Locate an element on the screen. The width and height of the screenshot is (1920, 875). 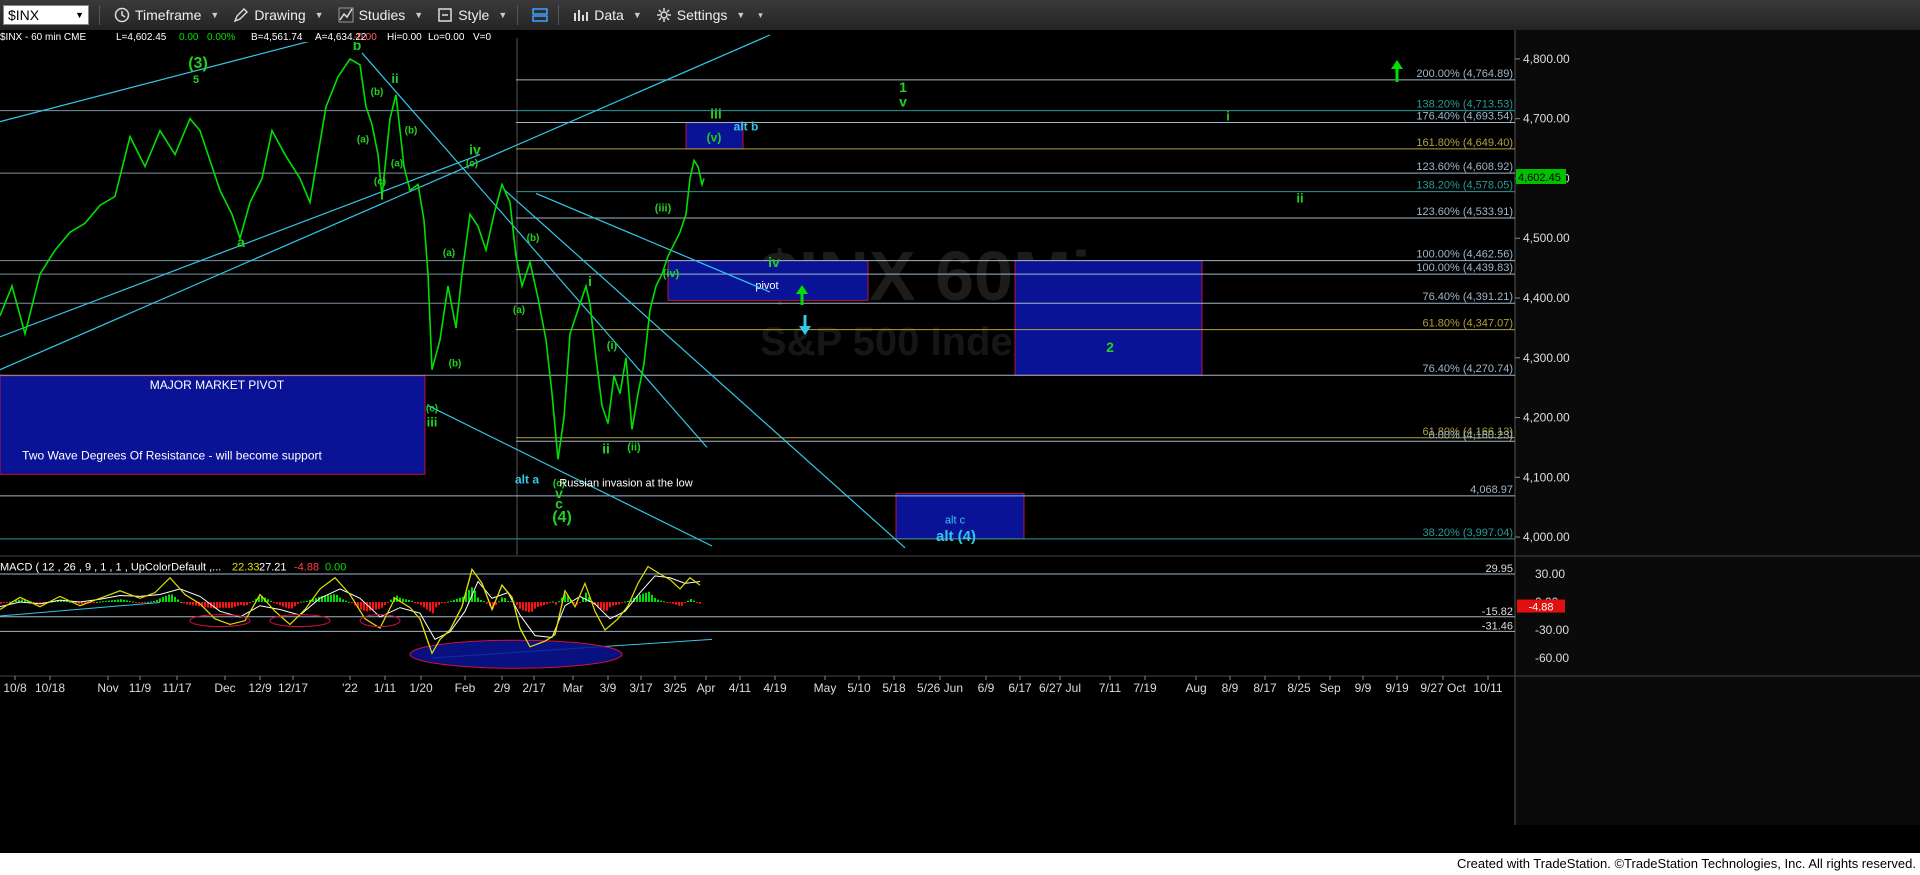
fib-level-label: 61.80% (4,347.07) is located at coordinates (1467, 324).